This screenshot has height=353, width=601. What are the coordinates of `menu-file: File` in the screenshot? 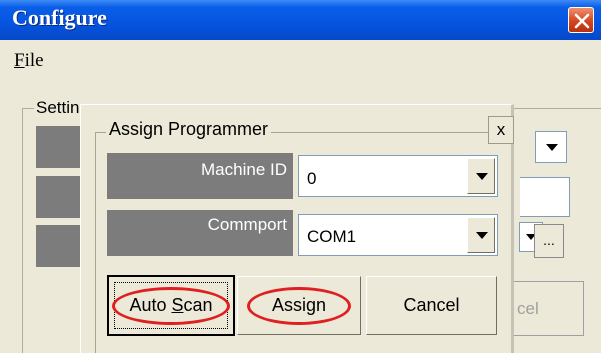 It's located at (29, 61).